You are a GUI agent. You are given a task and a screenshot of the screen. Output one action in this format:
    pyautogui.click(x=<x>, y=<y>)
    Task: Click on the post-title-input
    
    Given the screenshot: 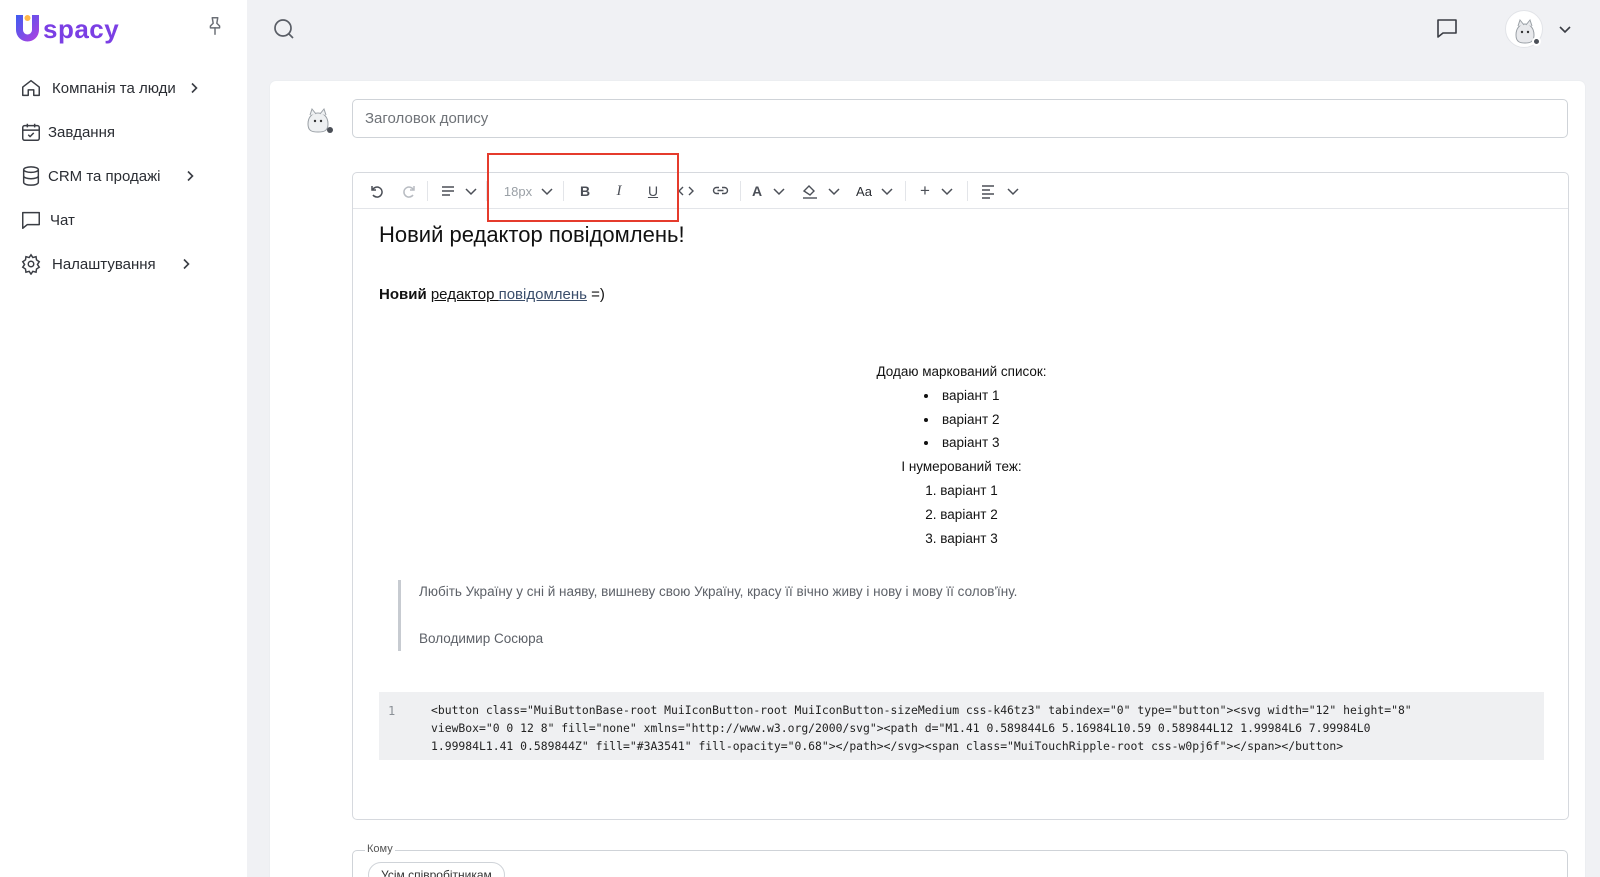 What is the action you would take?
    pyautogui.click(x=960, y=118)
    